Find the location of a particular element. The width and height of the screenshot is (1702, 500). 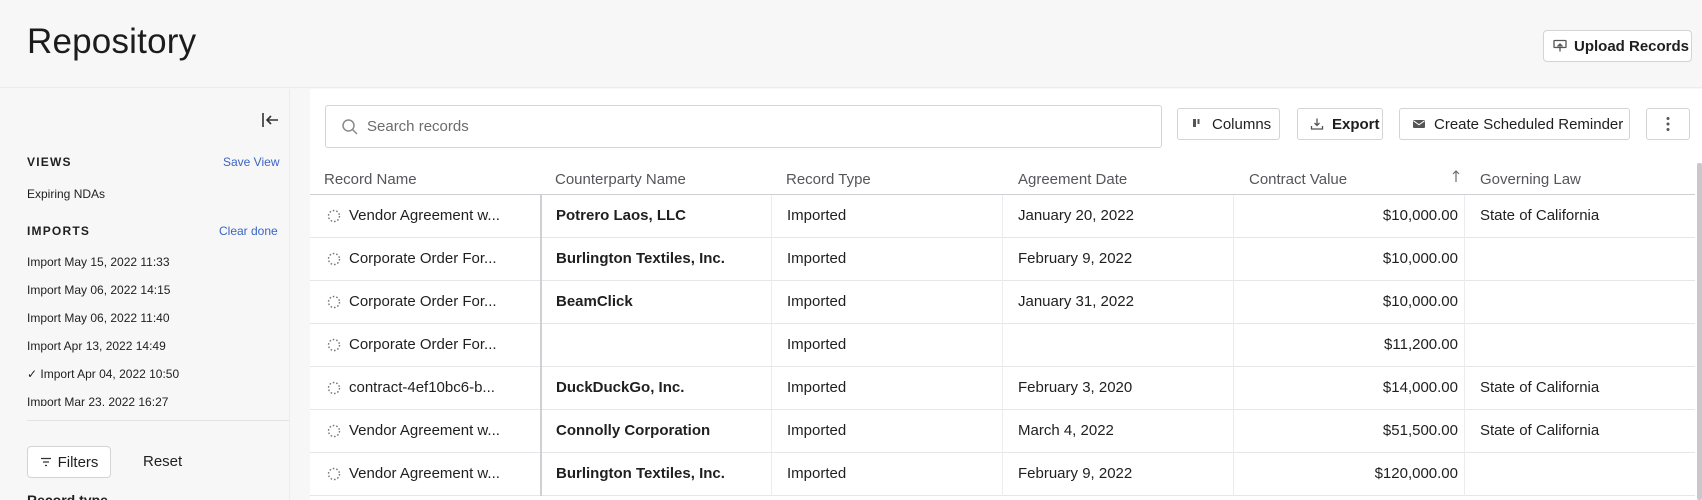

agreement-date-cell: February 3, 2020 is located at coordinates (1075, 387).